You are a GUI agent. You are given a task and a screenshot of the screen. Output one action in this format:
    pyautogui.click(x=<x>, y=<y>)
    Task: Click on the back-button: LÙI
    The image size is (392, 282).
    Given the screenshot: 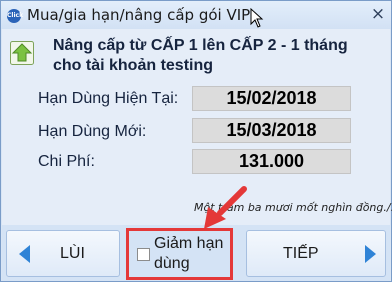 What is the action you would take?
    pyautogui.click(x=63, y=253)
    